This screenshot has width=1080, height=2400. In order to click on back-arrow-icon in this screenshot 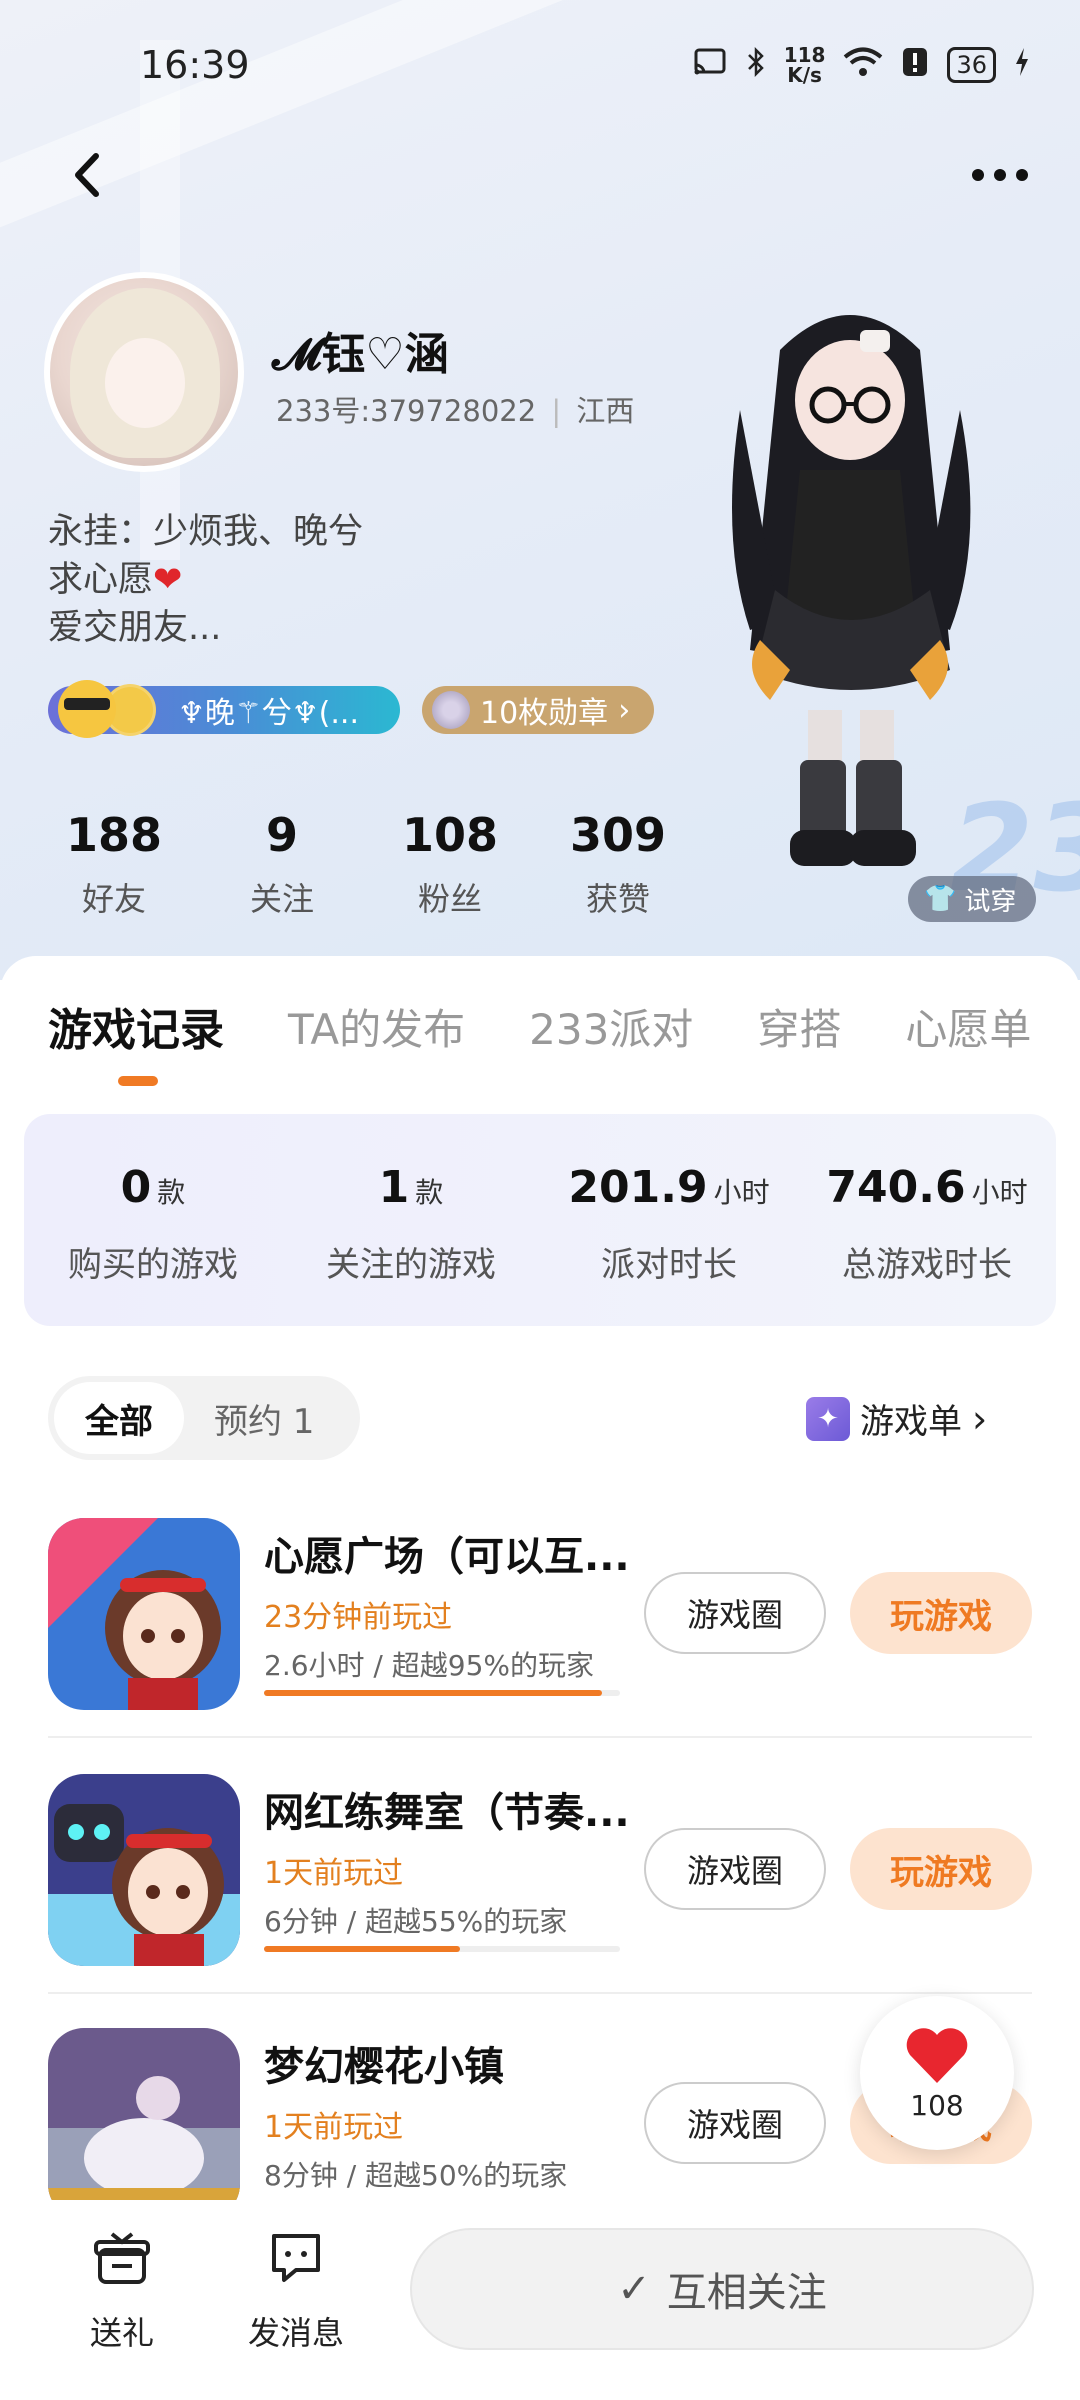, I will do `click(87, 175)`.